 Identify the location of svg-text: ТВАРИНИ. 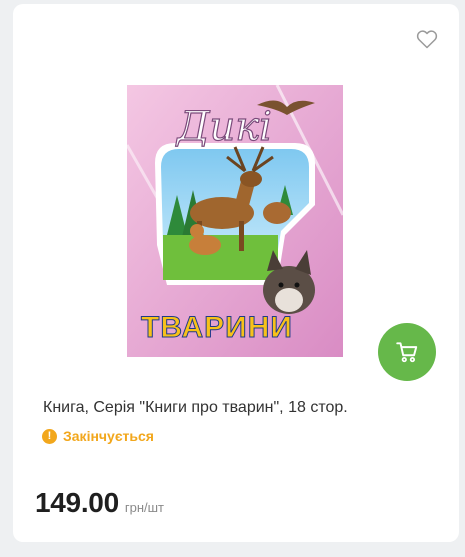
(217, 327).